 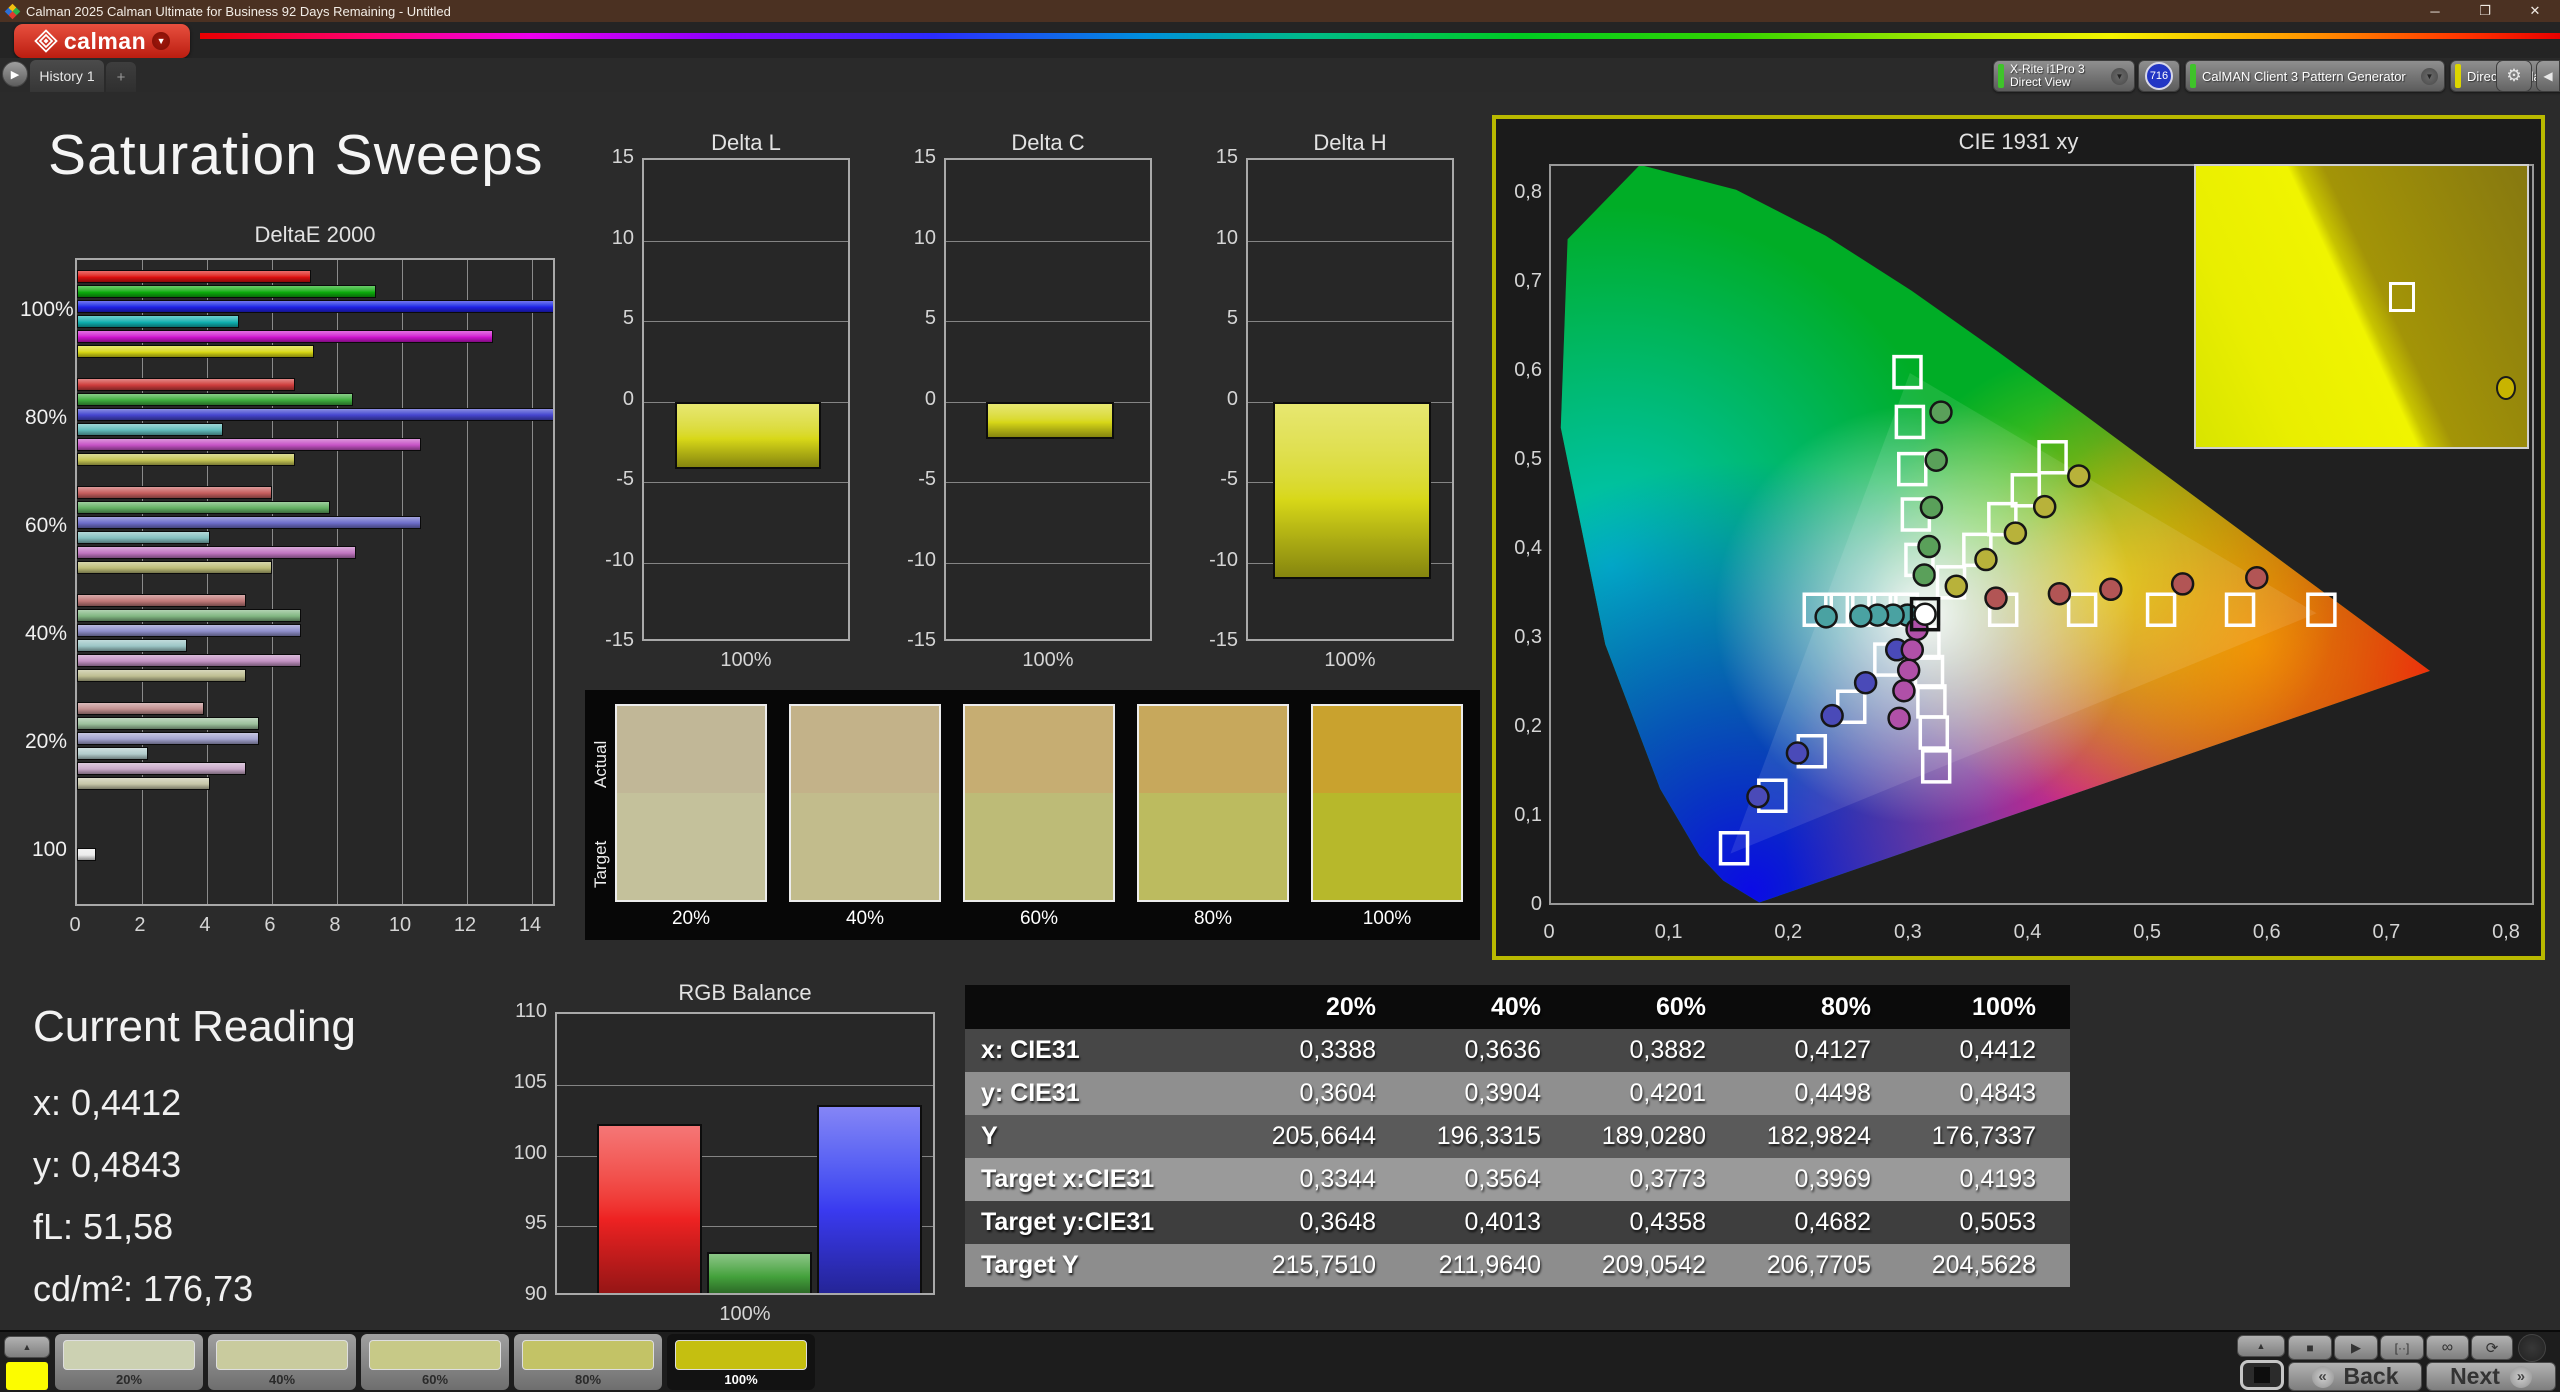 I want to click on collapse-panel-button: ◀, so click(x=2548, y=76).